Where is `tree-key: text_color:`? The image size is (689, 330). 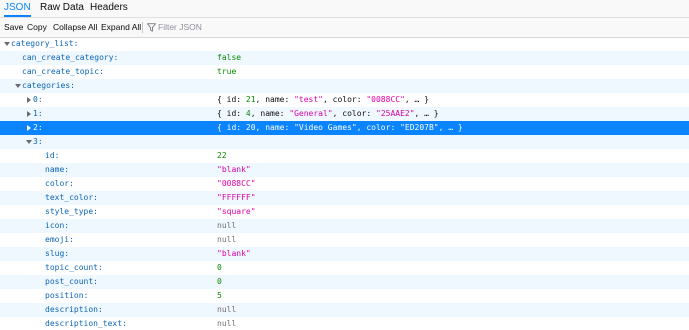 tree-key: text_color: is located at coordinates (71, 197).